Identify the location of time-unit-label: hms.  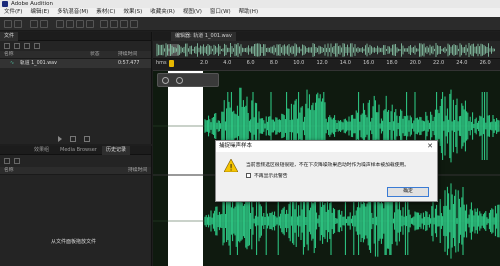
(161, 63).